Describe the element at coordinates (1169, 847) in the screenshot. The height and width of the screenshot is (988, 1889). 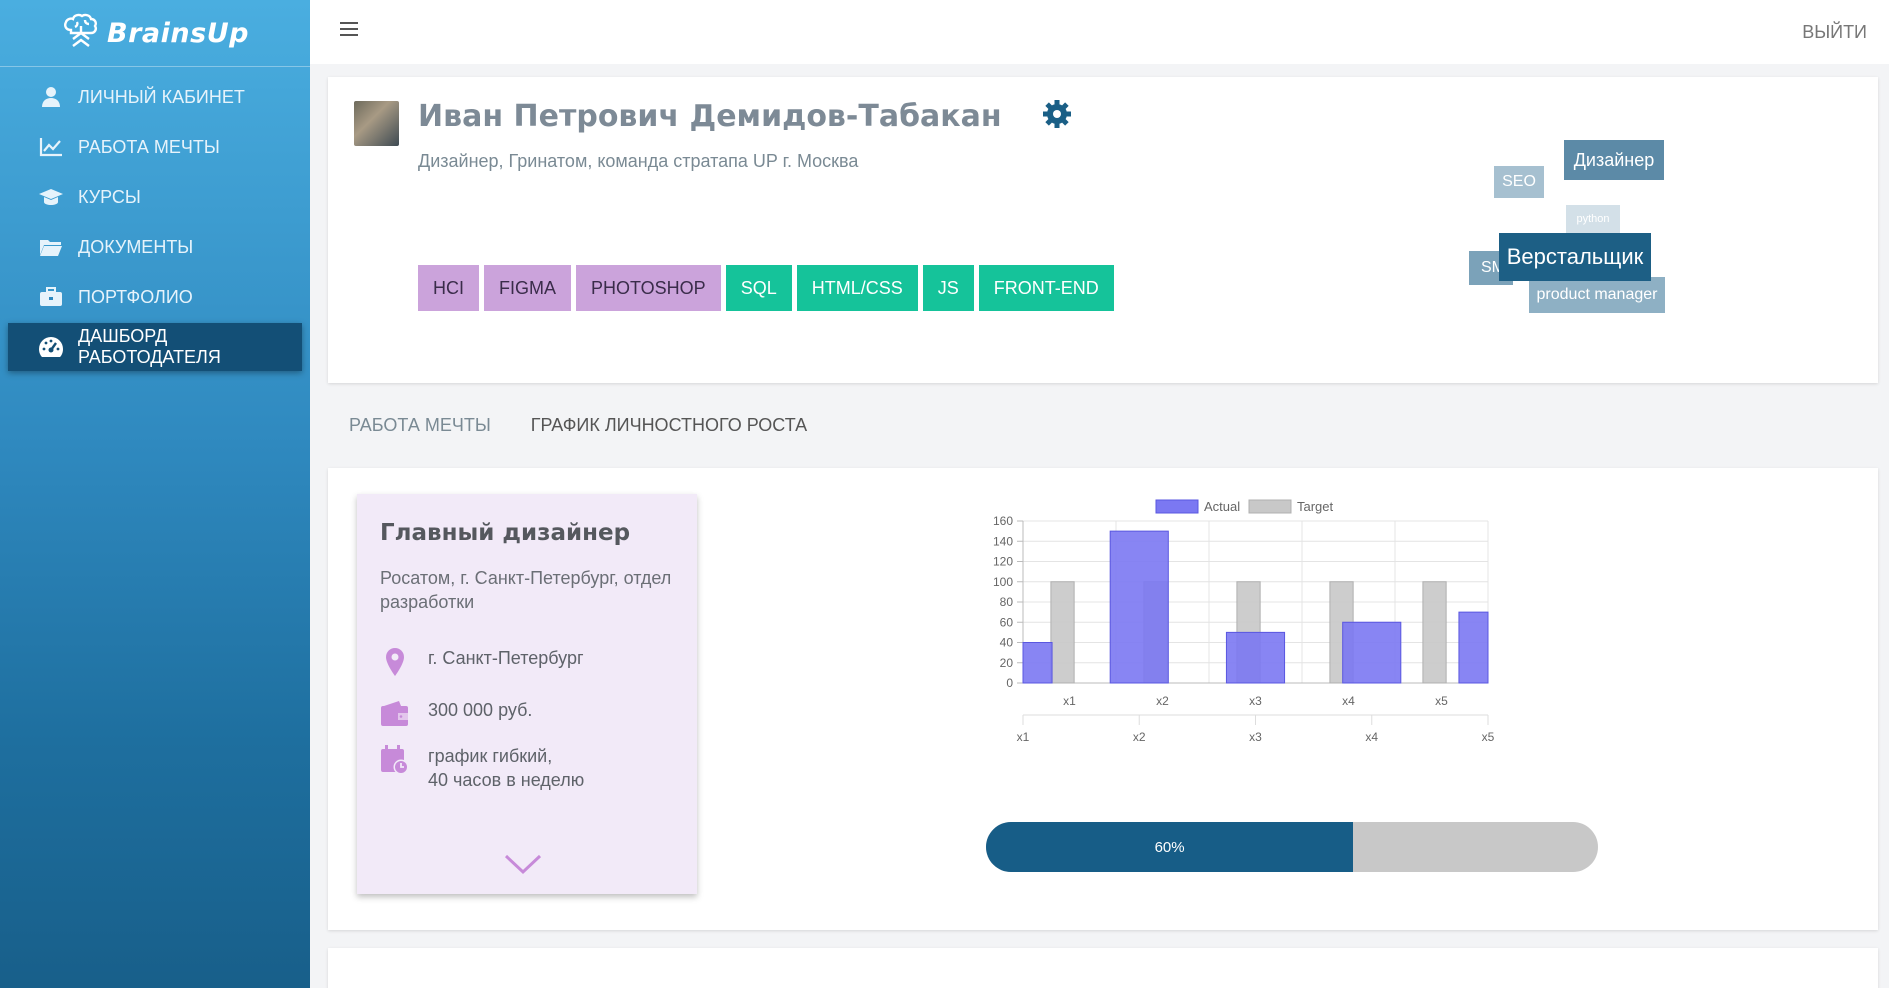
I see `progress-label: 60%` at that location.